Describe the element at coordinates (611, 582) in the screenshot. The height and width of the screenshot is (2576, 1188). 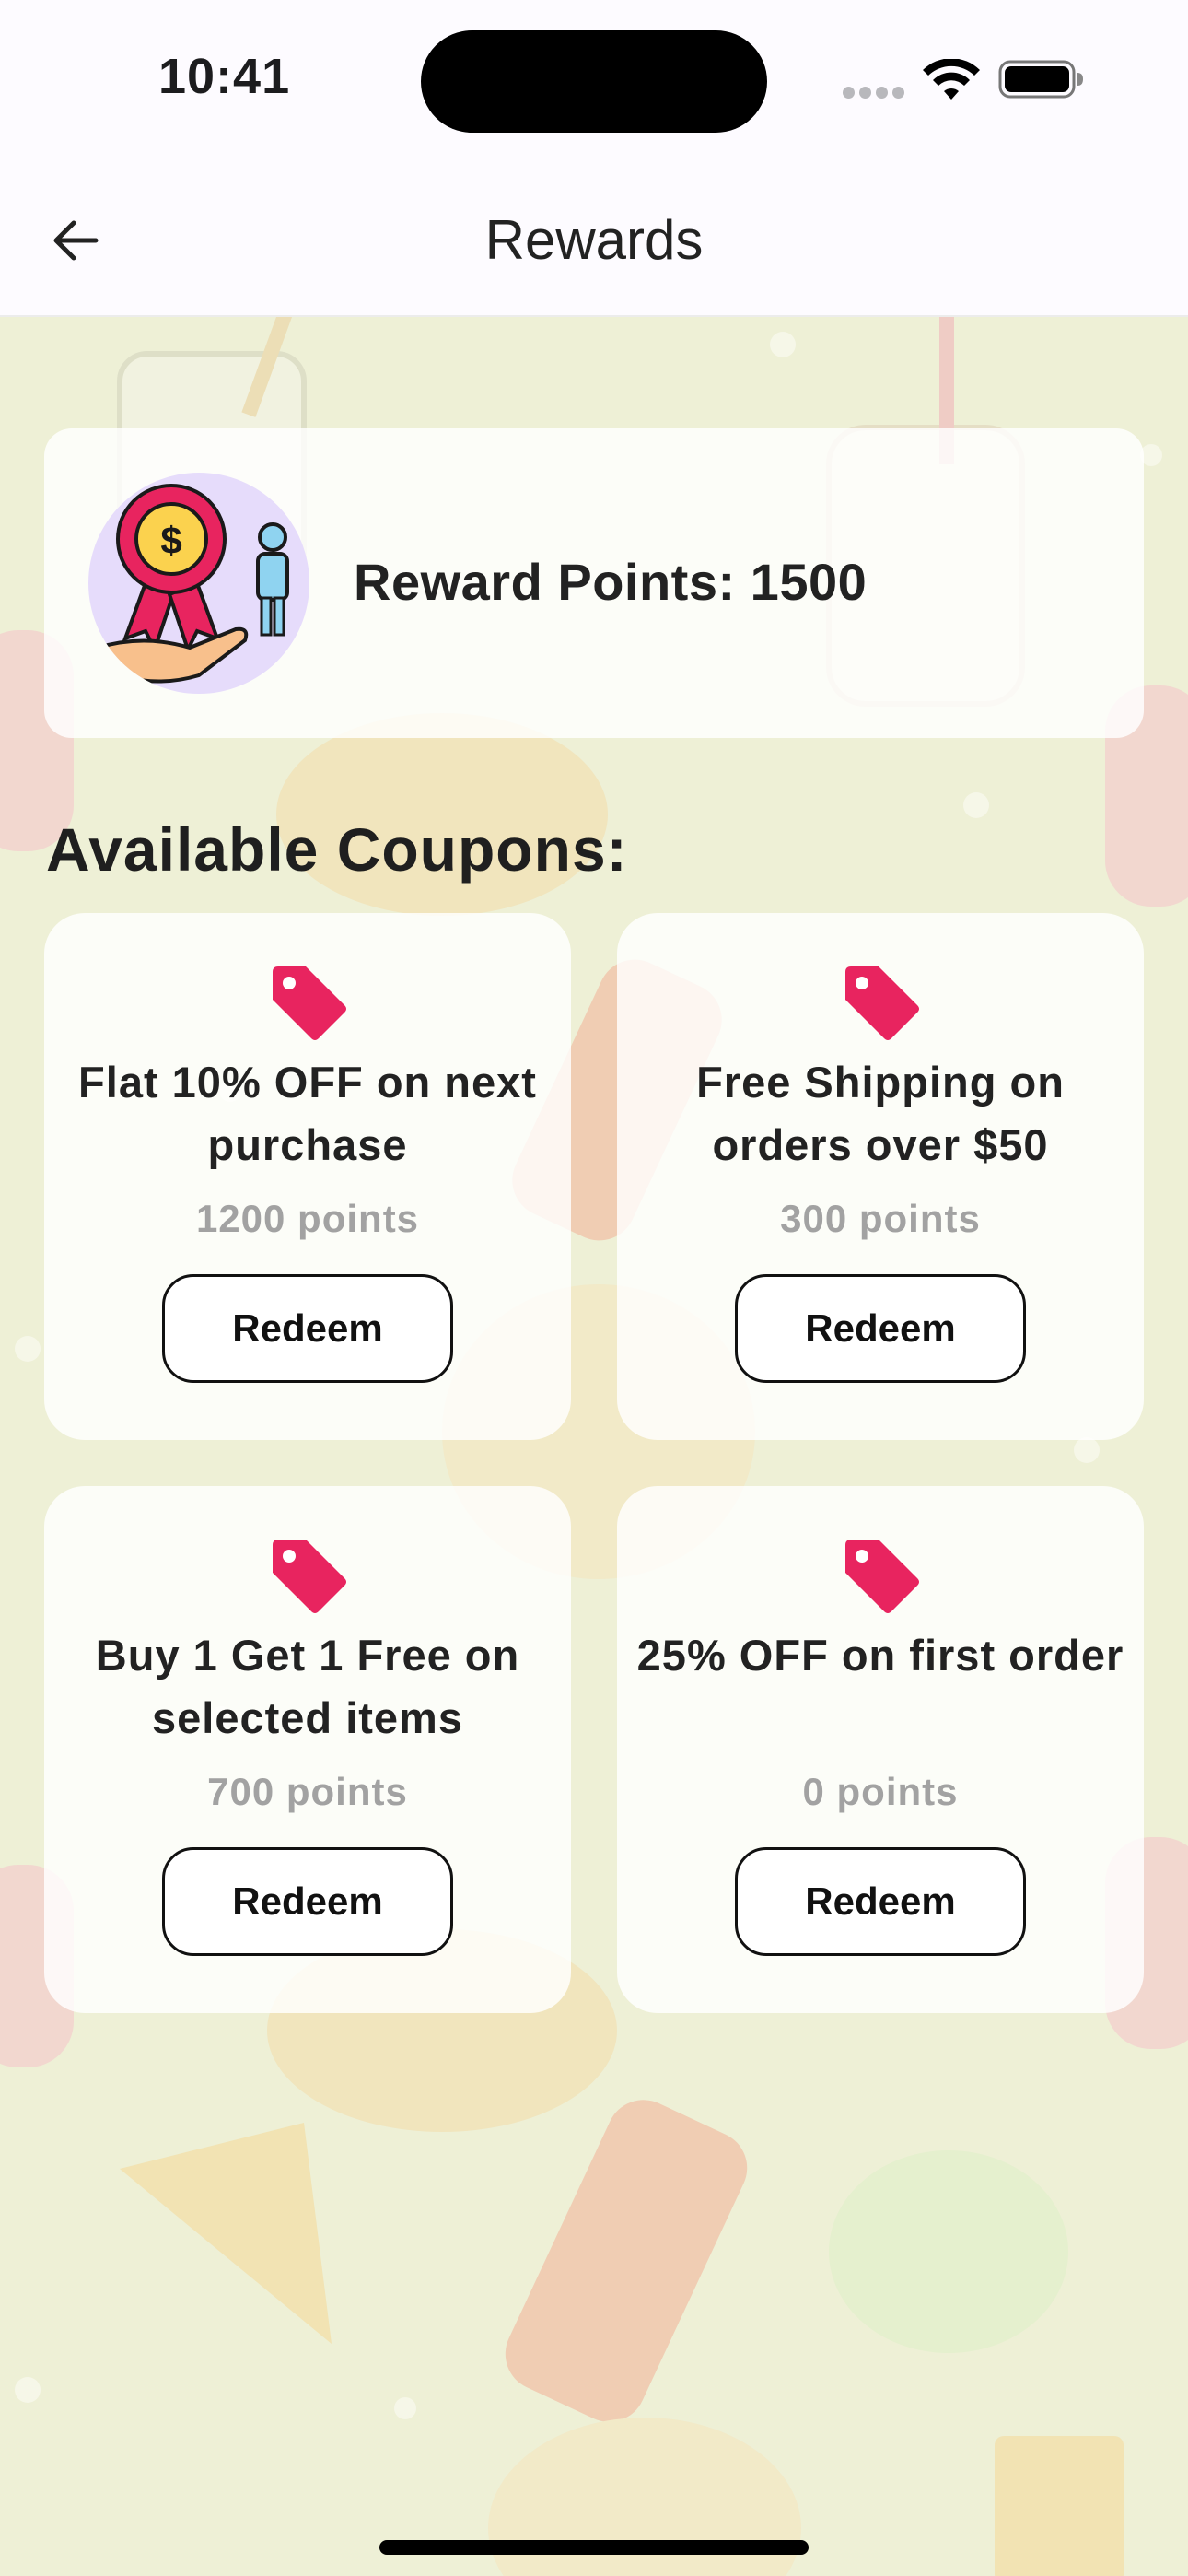
I see `reward-points-label: Reward Points: 1500` at that location.